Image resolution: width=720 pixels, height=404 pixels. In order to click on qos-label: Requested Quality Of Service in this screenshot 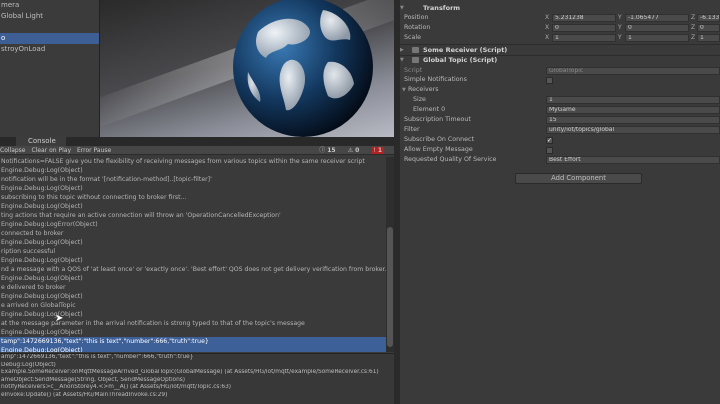, I will do `click(450, 159)`.